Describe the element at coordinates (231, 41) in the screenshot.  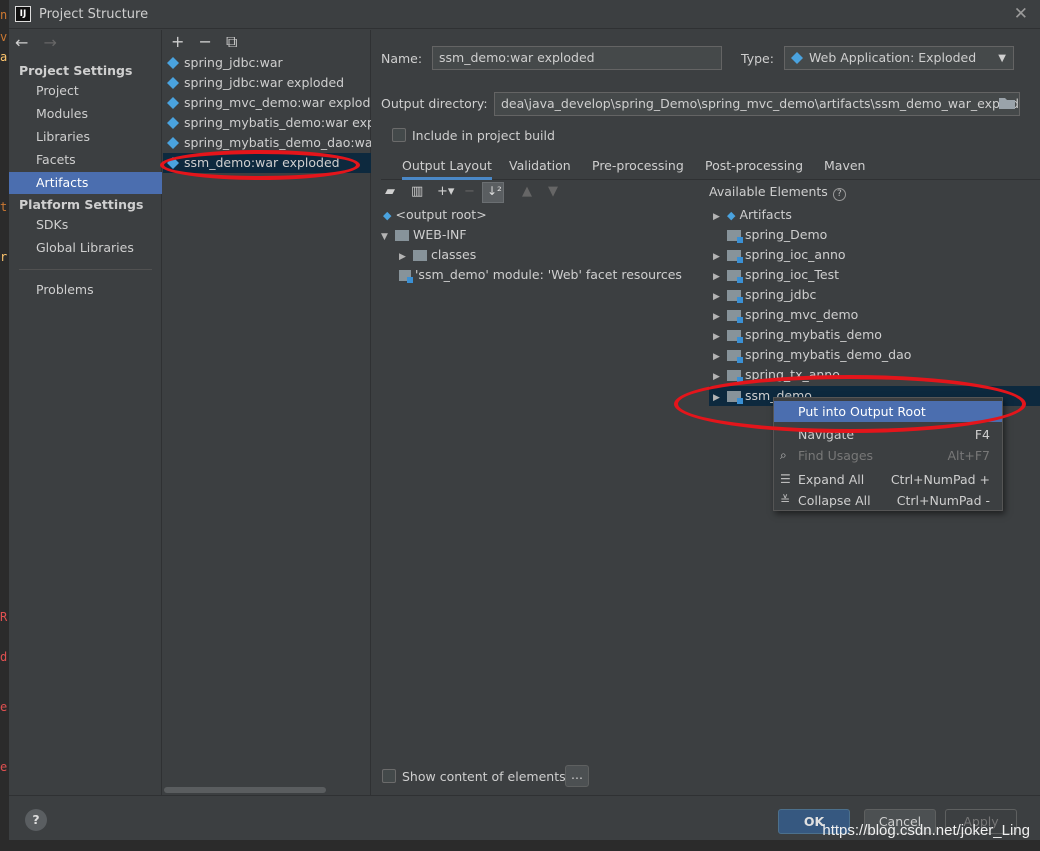
I see `copy-artifact-icon: ⧉` at that location.